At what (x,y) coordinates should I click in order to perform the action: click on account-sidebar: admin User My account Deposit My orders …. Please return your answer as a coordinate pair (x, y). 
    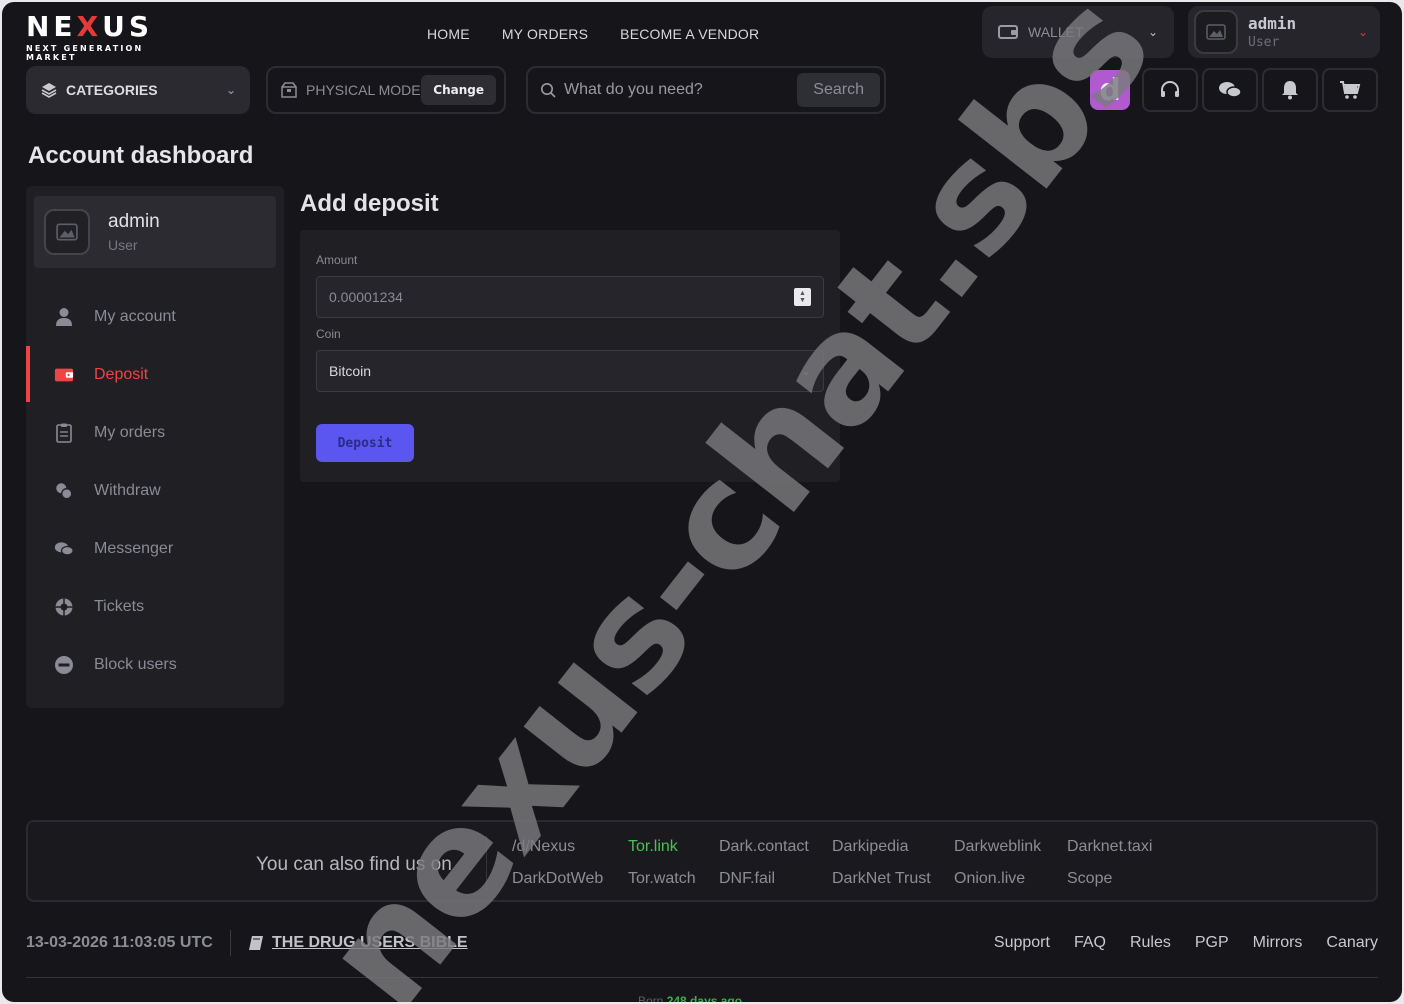
    Looking at the image, I should click on (155, 447).